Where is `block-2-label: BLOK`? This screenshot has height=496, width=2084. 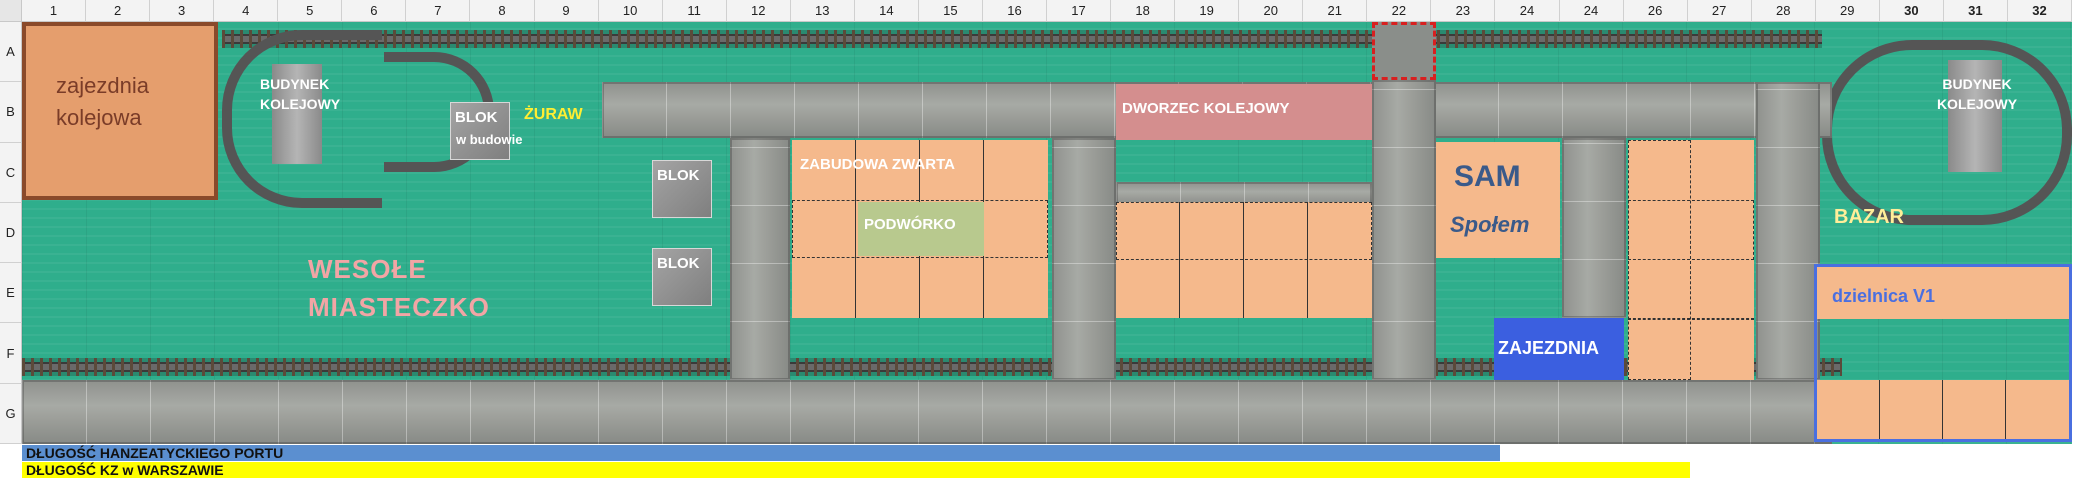
block-2-label: BLOK is located at coordinates (678, 263).